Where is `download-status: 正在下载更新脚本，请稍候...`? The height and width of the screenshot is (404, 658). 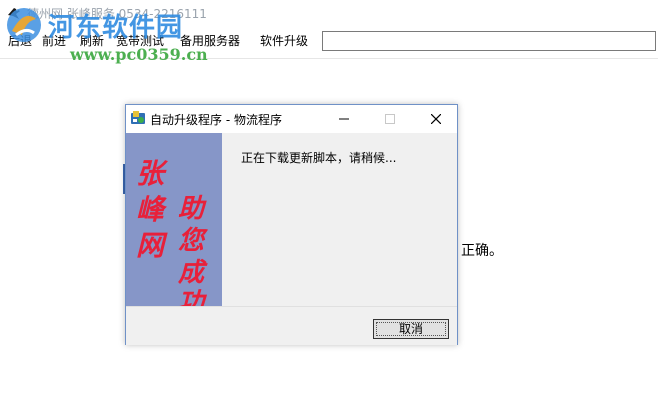 download-status: 正在下载更新脚本，请稍候... is located at coordinates (319, 158).